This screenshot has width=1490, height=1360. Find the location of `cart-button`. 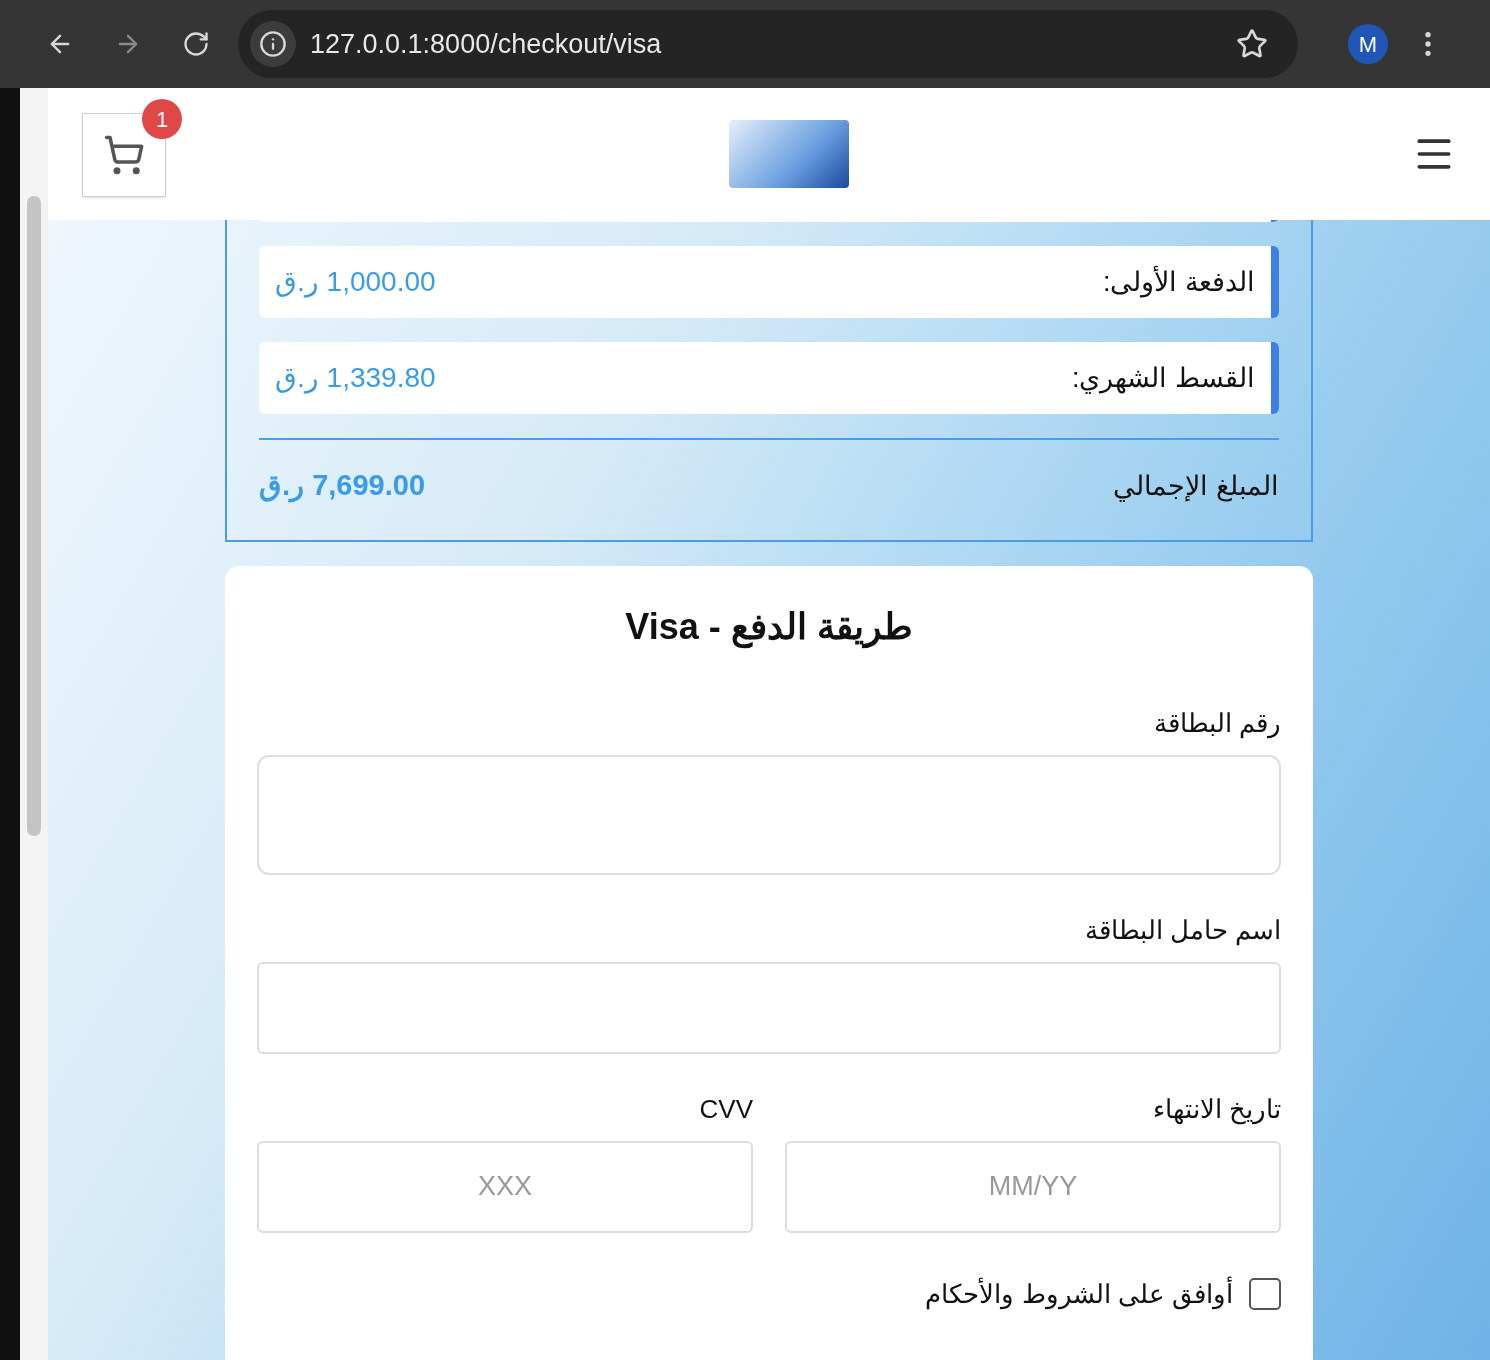

cart-button is located at coordinates (124, 155).